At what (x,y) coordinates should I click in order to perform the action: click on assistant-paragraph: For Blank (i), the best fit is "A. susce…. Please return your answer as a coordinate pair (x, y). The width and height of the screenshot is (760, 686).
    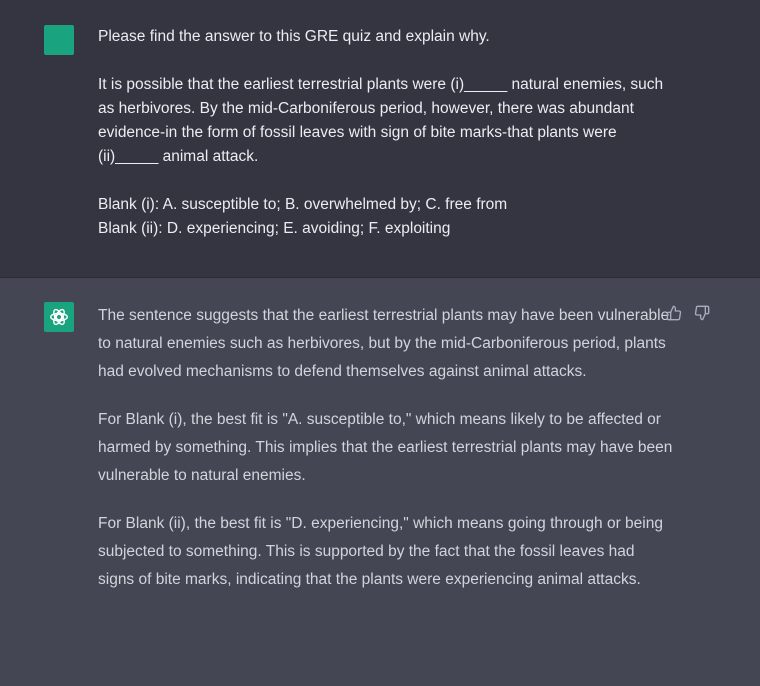
    Looking at the image, I should click on (385, 447).